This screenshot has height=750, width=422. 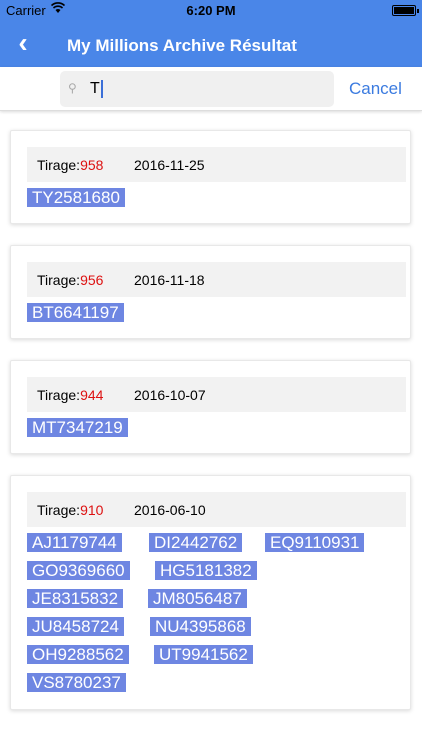 I want to click on matching-code-tag: TY2581680, so click(x=76, y=197).